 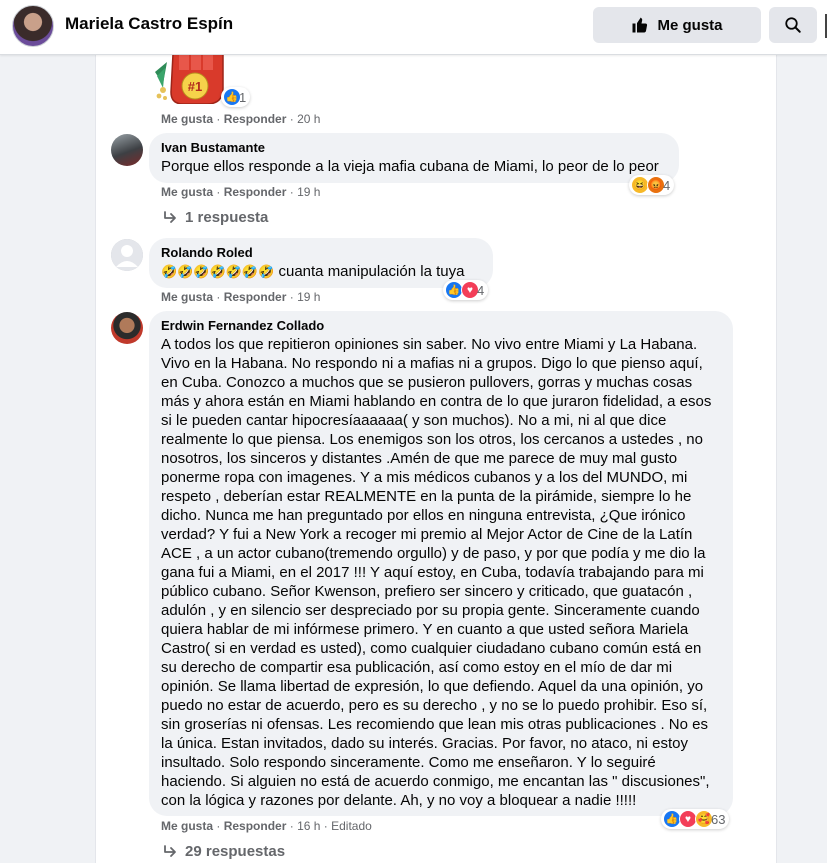 I want to click on reaction-summary: 👍 ♥ 🥰 63, so click(x=695, y=819).